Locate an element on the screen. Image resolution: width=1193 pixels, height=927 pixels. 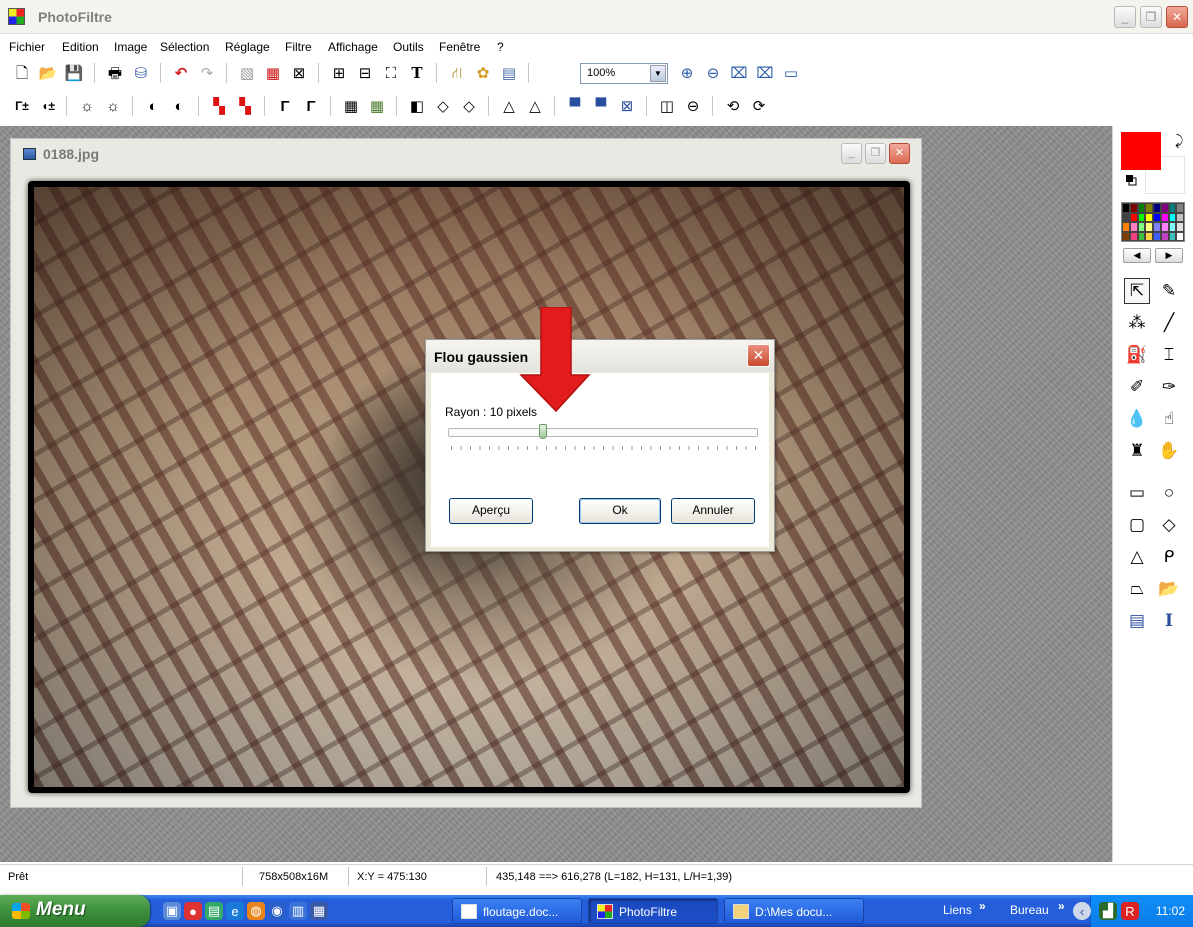
flip-vertical-icon: ▀ is located at coordinates (601, 106).